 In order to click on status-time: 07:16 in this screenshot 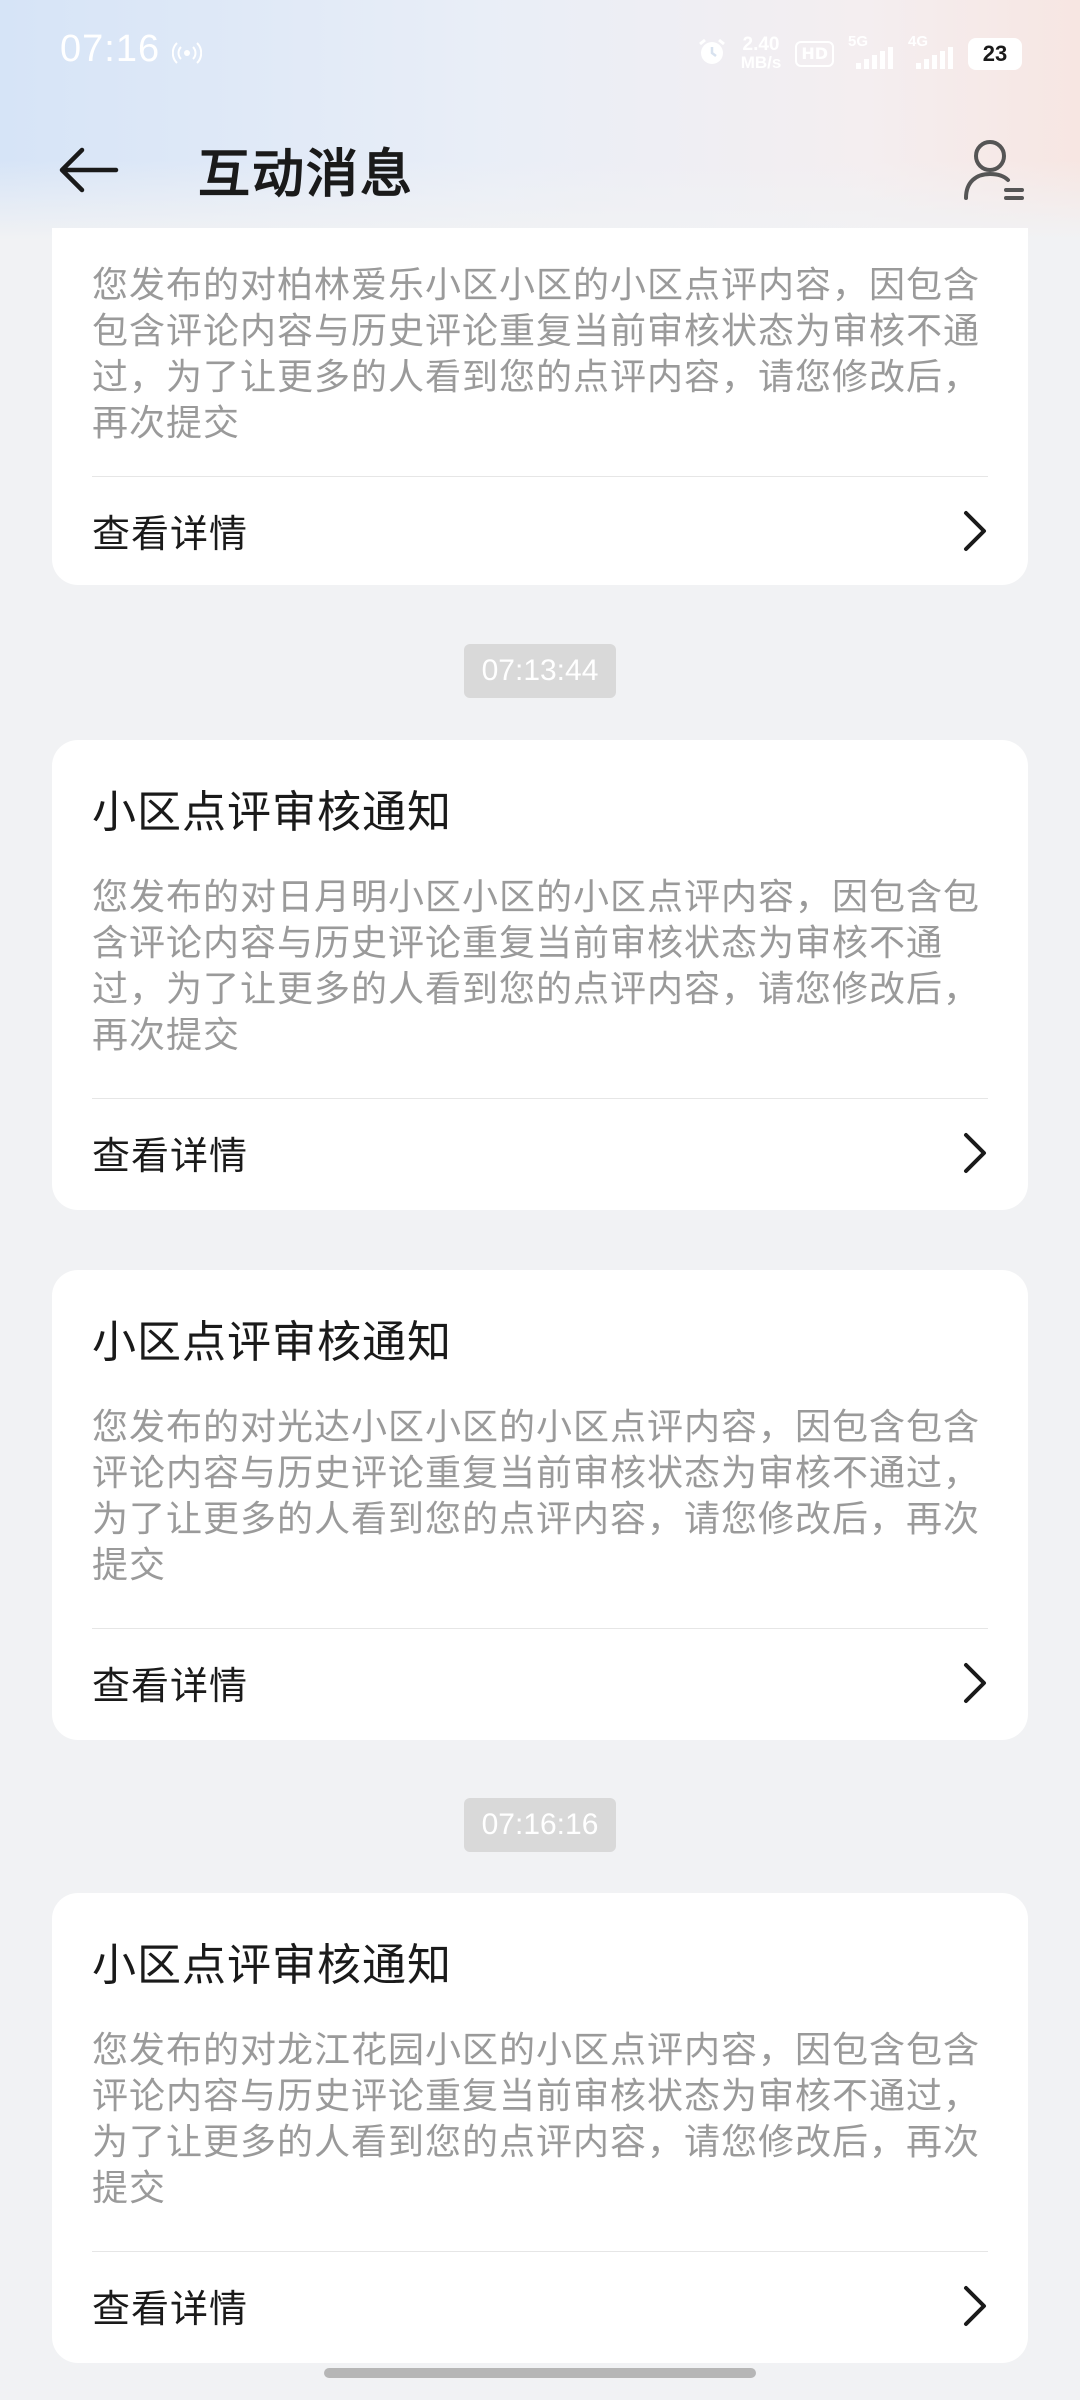, I will do `click(110, 49)`.